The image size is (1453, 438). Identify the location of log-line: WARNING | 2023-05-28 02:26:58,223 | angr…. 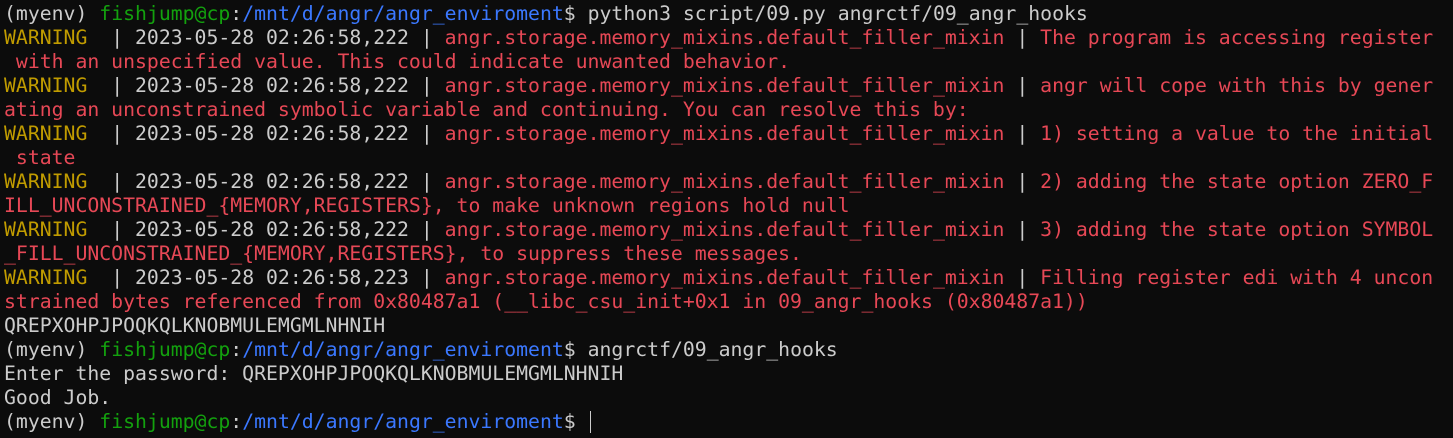
(728, 278).